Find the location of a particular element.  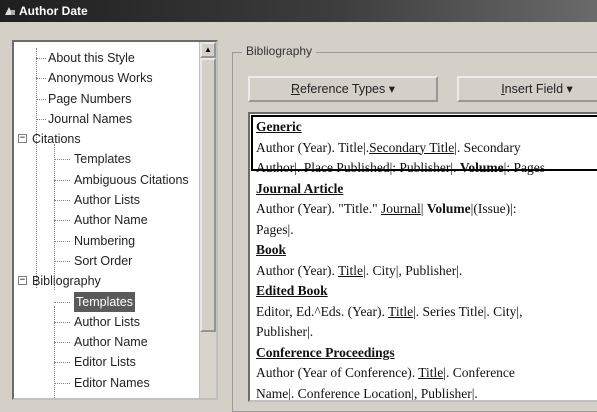

tree-item: Journal Names is located at coordinates (109, 119).